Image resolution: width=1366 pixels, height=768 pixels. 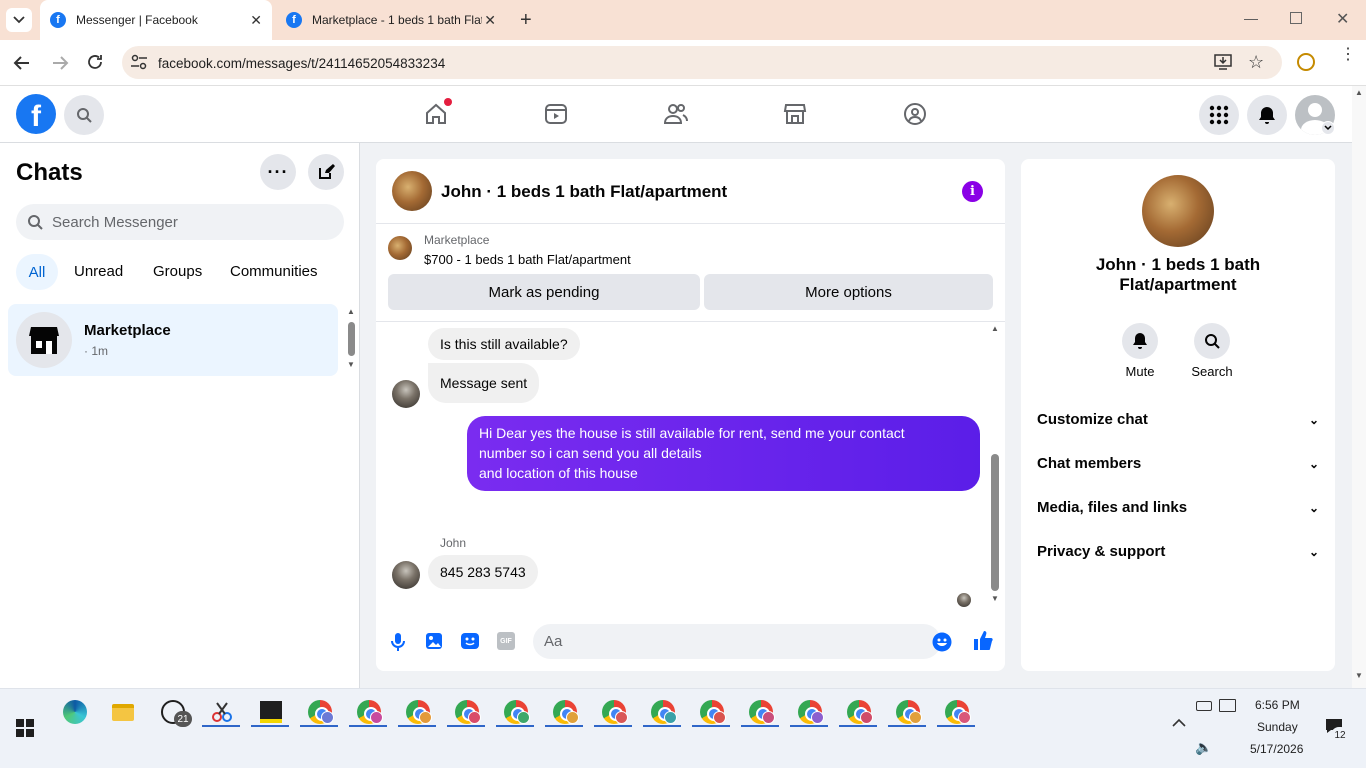 What do you see at coordinates (1178, 551) in the screenshot?
I see `privacy-support-section: Privacy & support ⌄` at bounding box center [1178, 551].